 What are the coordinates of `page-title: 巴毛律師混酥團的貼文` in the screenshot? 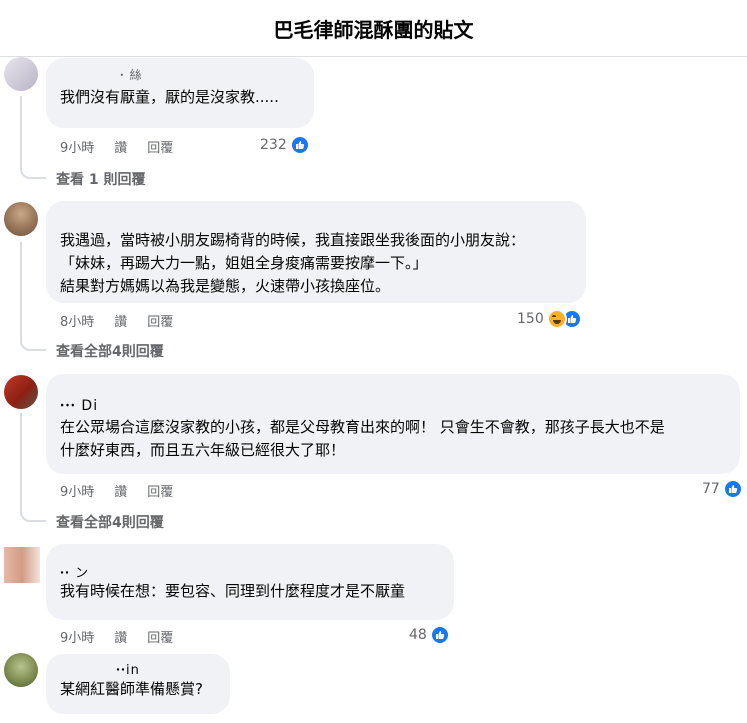 It's located at (373, 29).